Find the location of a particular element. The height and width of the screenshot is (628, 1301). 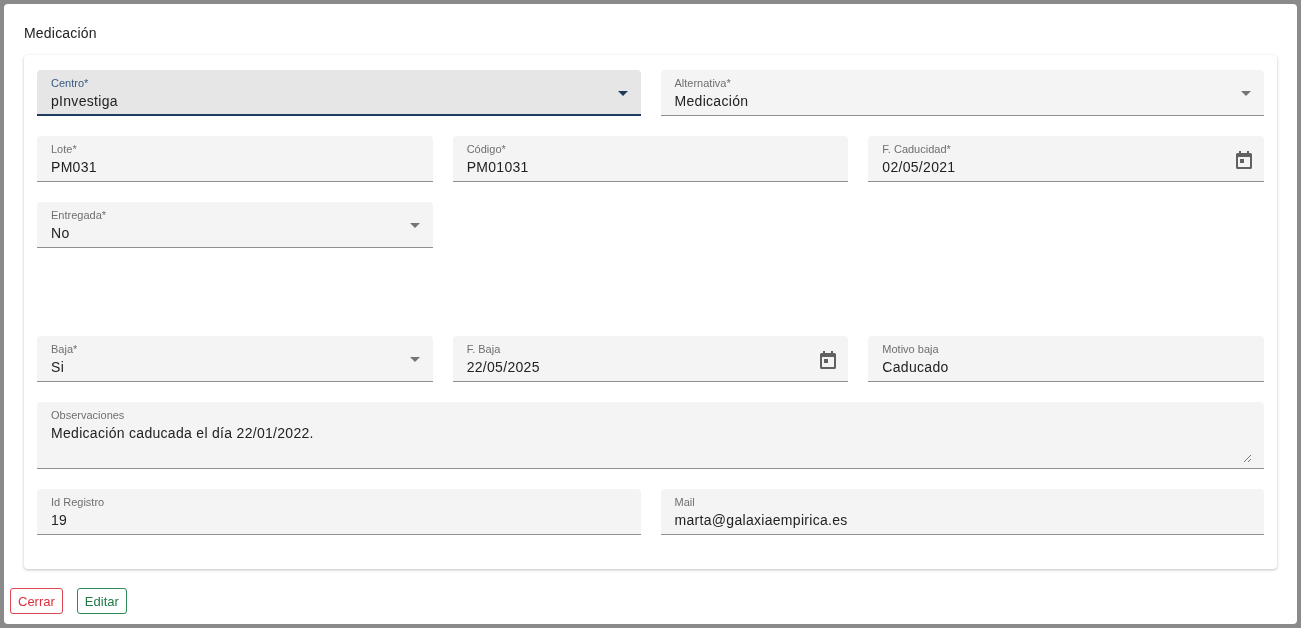

field-label: Alternativa* is located at coordinates (702, 83).